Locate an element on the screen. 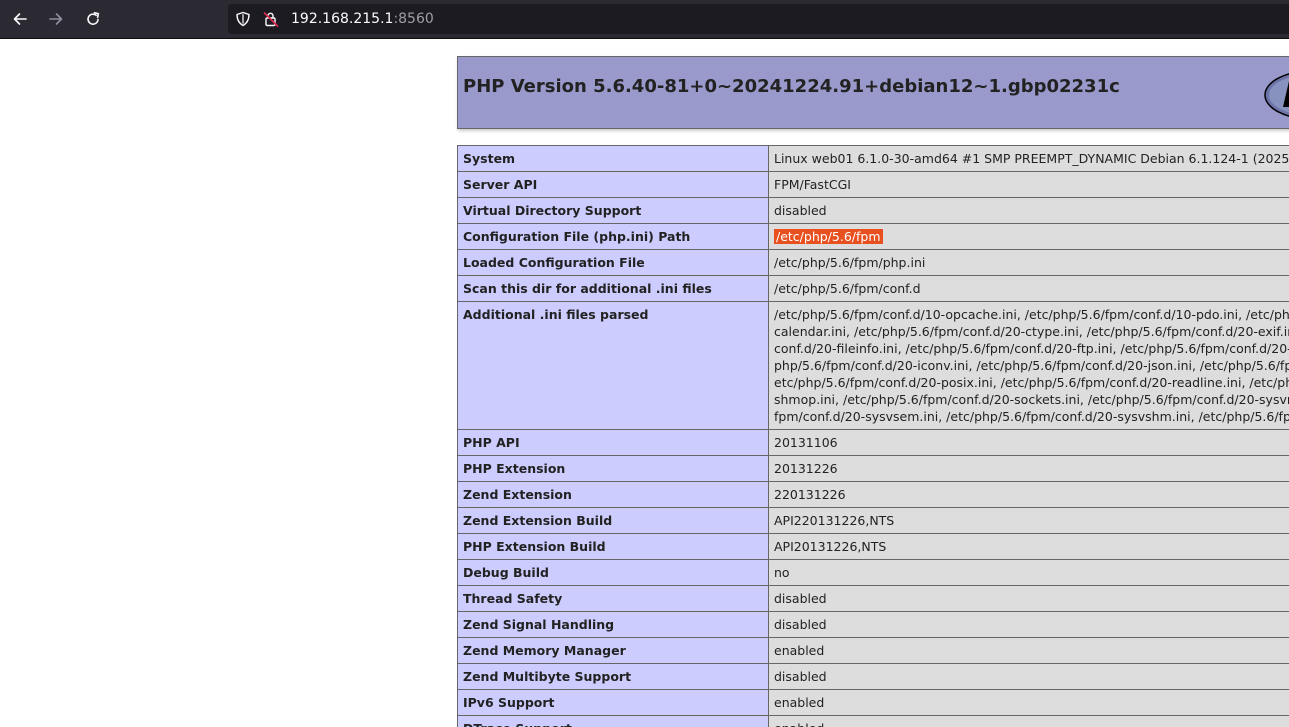 The image size is (1289, 727). table-row: Zend Memory Manager enabled is located at coordinates (873, 650).